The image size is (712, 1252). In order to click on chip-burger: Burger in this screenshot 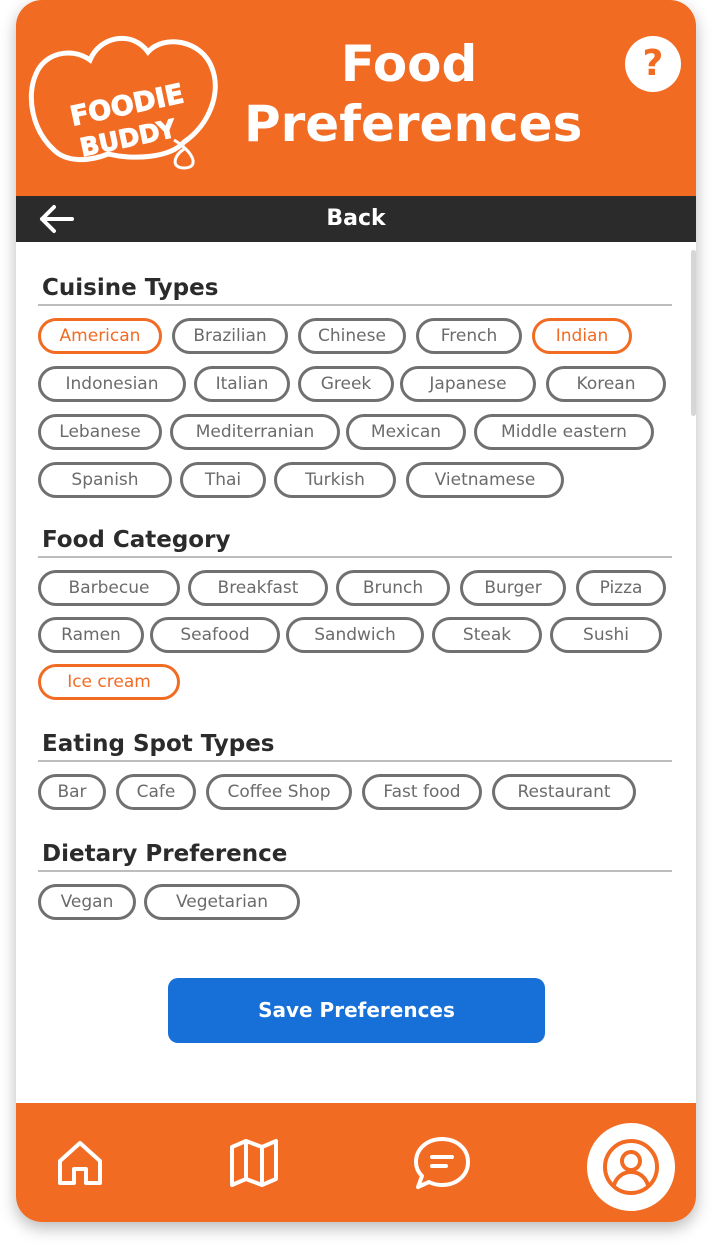, I will do `click(513, 588)`.